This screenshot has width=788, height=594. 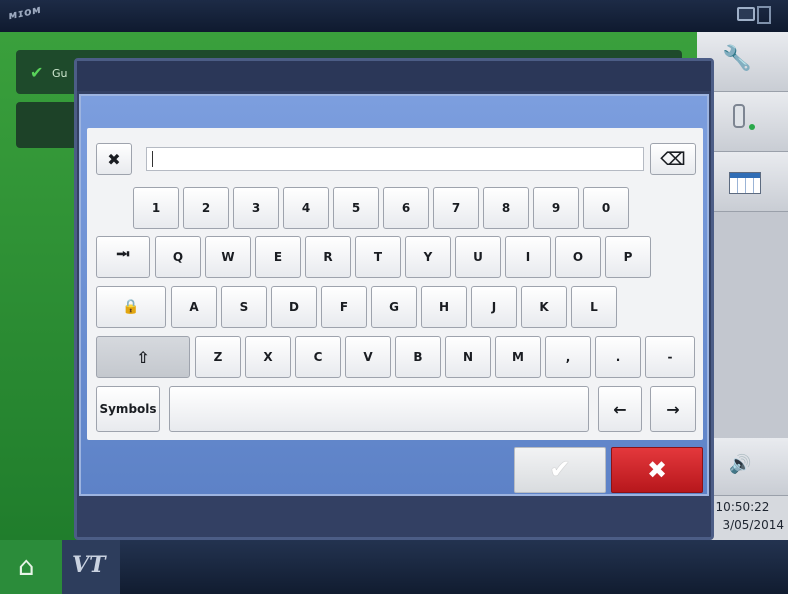 I want to click on key-y: Y, so click(x=428, y=257).